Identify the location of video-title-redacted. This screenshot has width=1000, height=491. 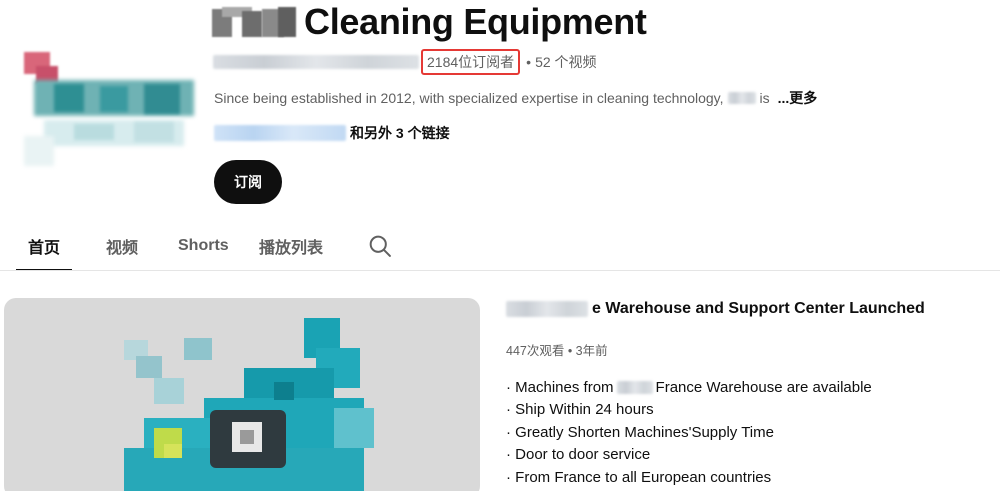
(547, 309).